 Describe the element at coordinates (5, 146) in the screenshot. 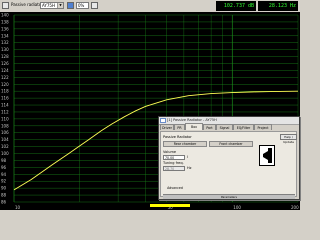

I see `y-tick-label: 102` at that location.